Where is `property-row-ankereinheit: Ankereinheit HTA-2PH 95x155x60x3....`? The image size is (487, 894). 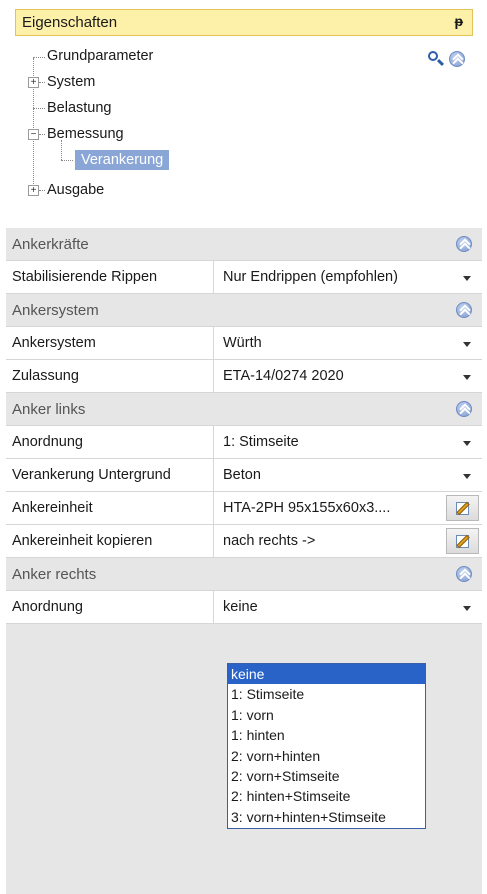 property-row-ankereinheit: Ankereinheit HTA-2PH 95x155x60x3.... is located at coordinates (244, 508).